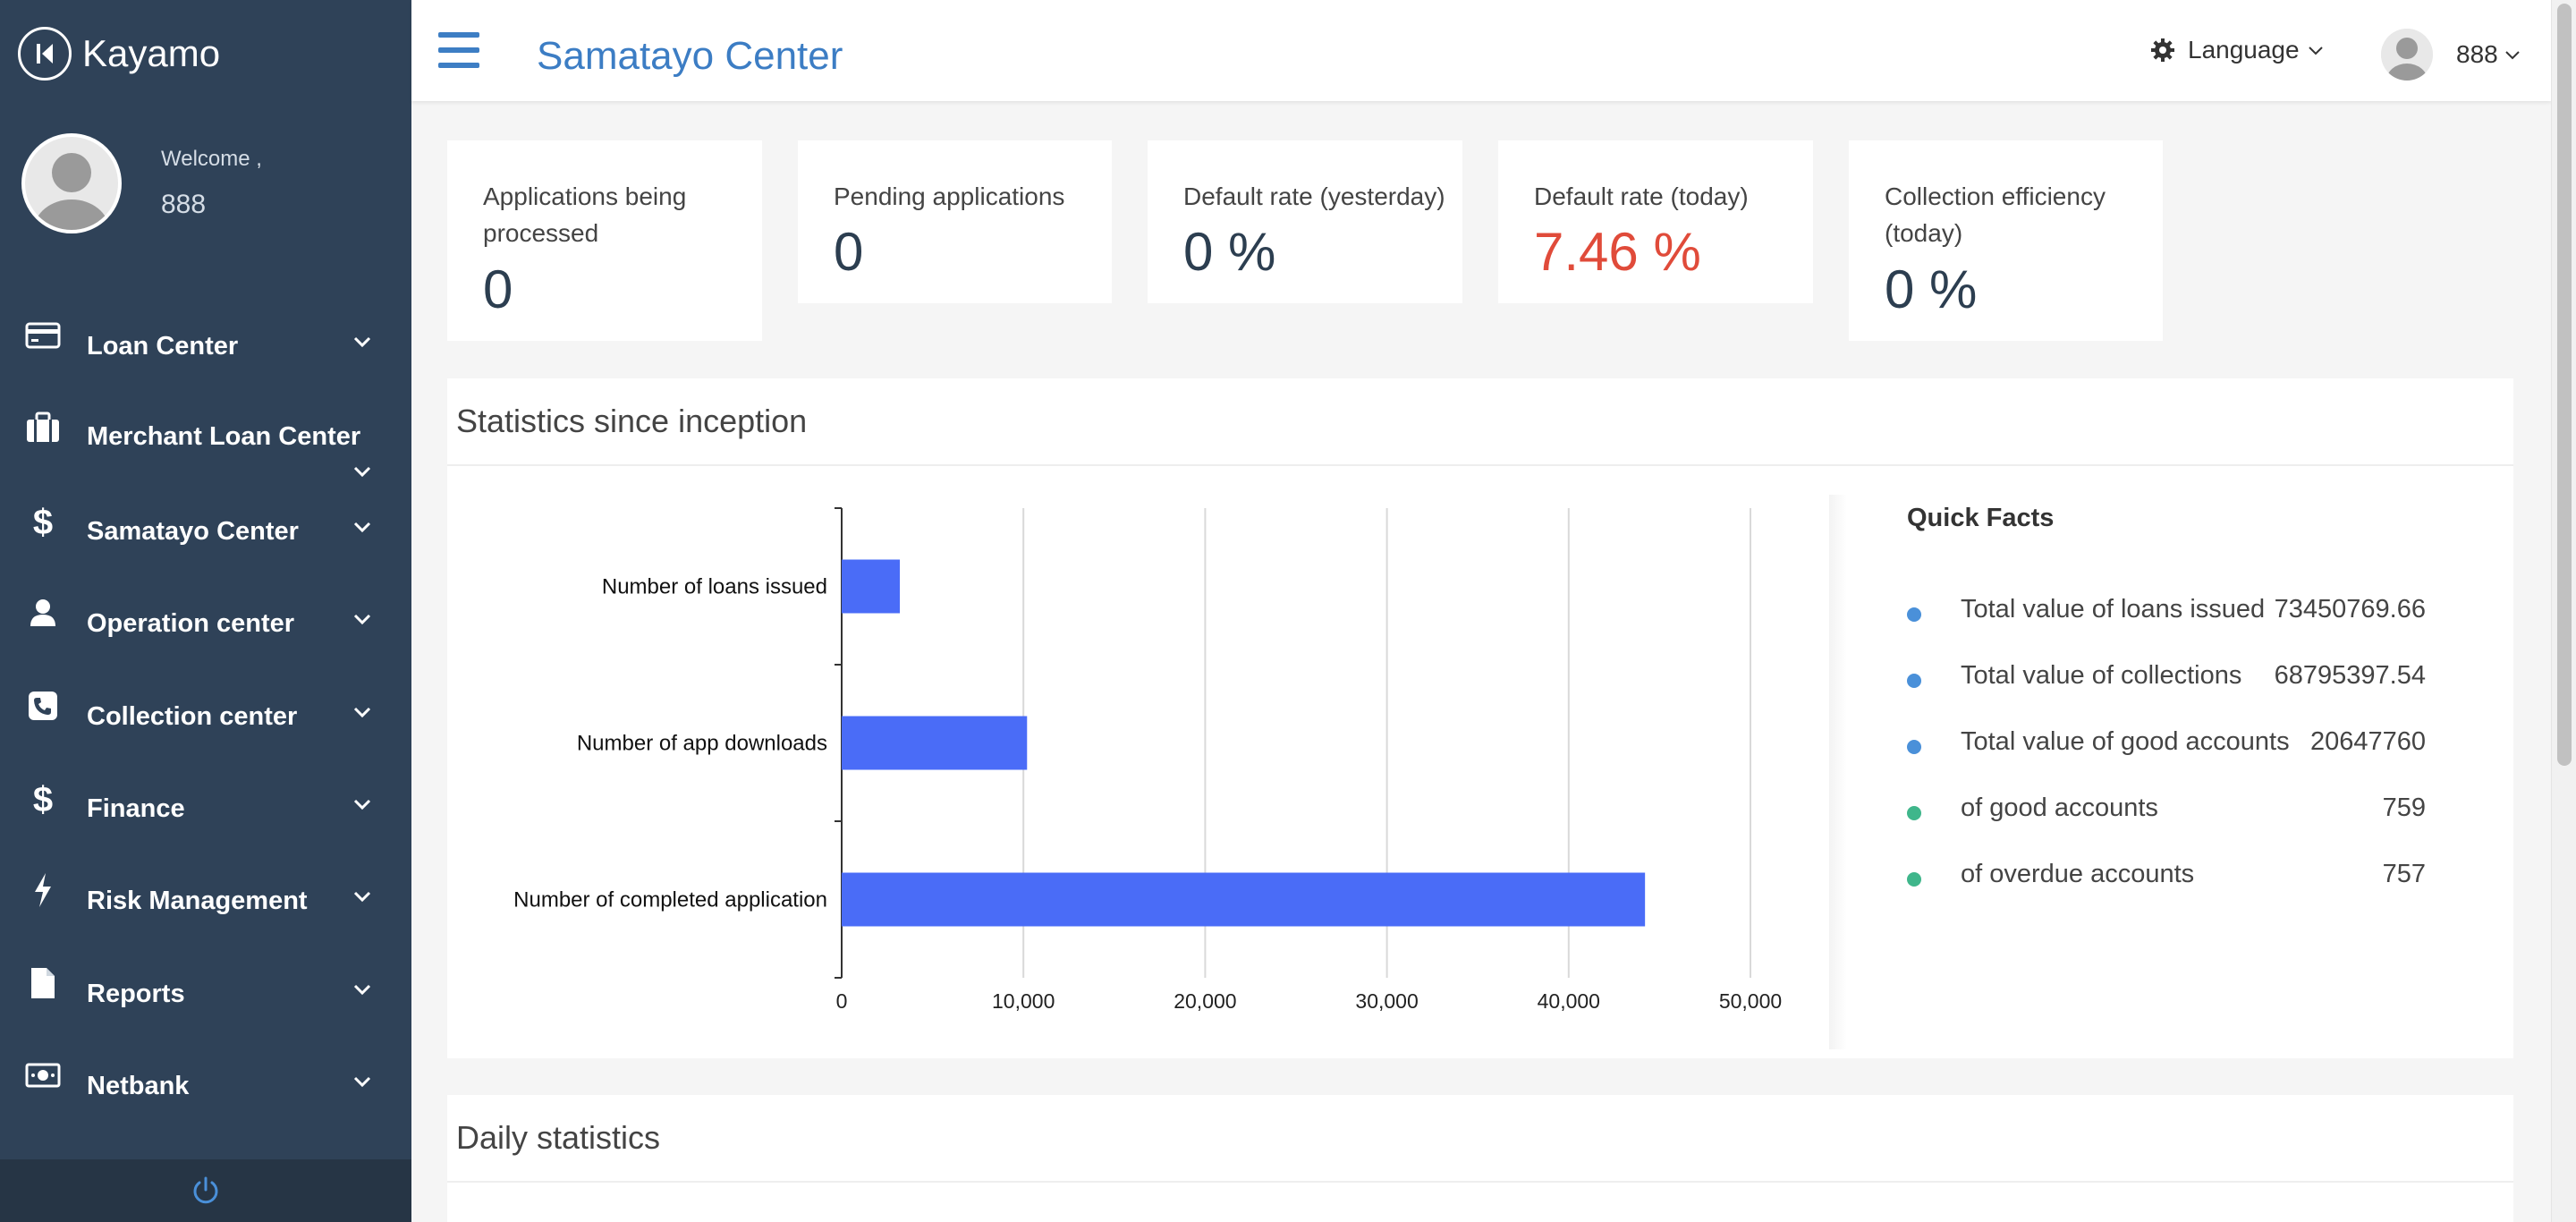 This screenshot has height=1222, width=2576. I want to click on stat-label: Collection efficiency (today), so click(1995, 214).